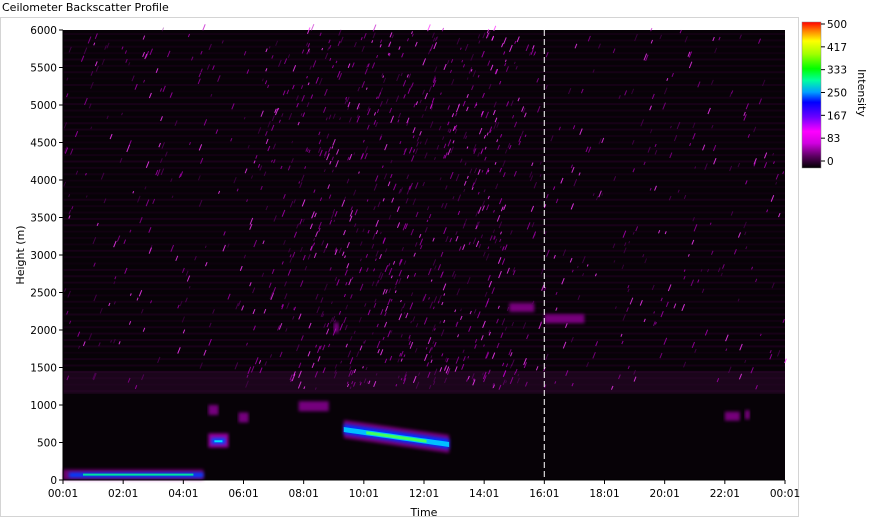 Image resolution: width=872 pixels, height=519 pixels. I want to click on x-tick-label: 12:01, so click(424, 494).